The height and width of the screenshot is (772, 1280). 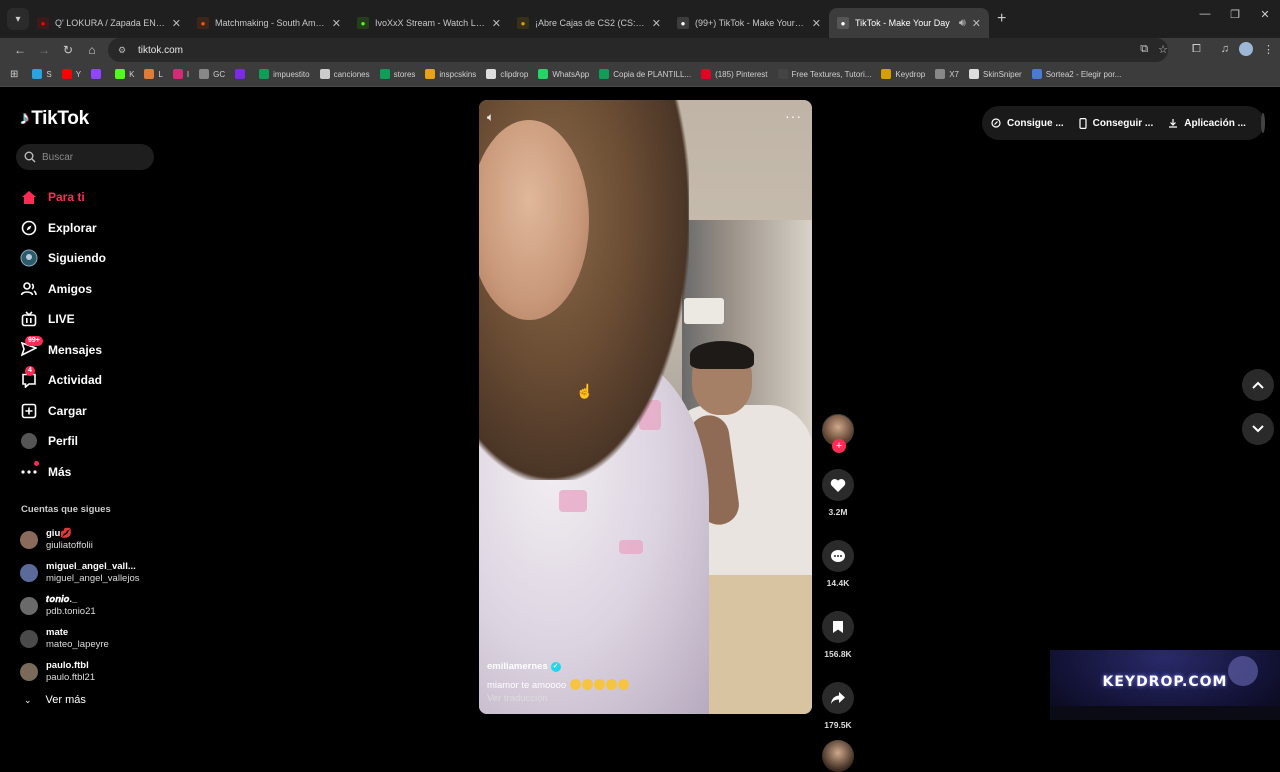 What do you see at coordinates (1163, 49) in the screenshot?
I see `bookmark-star-icon: ☆` at bounding box center [1163, 49].